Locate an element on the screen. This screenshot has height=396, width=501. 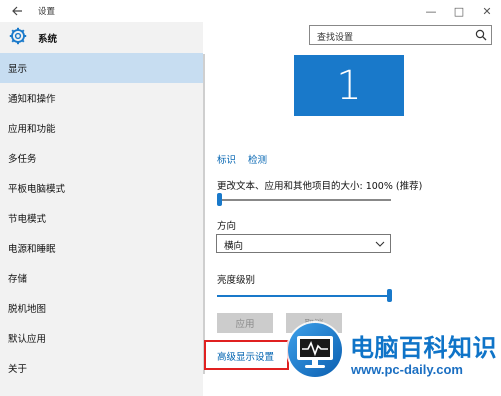
monitor-tile: 1 is located at coordinates (349, 85).